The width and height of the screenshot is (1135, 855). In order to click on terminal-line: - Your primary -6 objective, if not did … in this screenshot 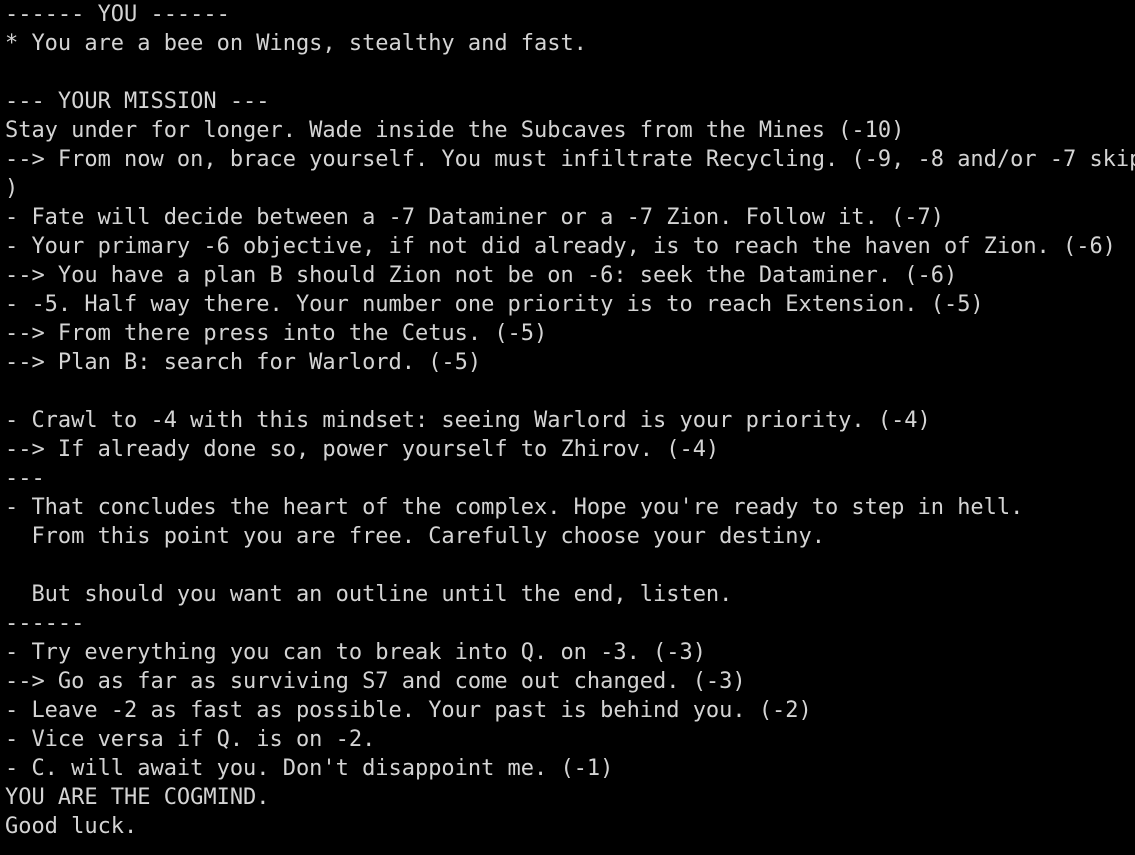, I will do `click(560, 246)`.